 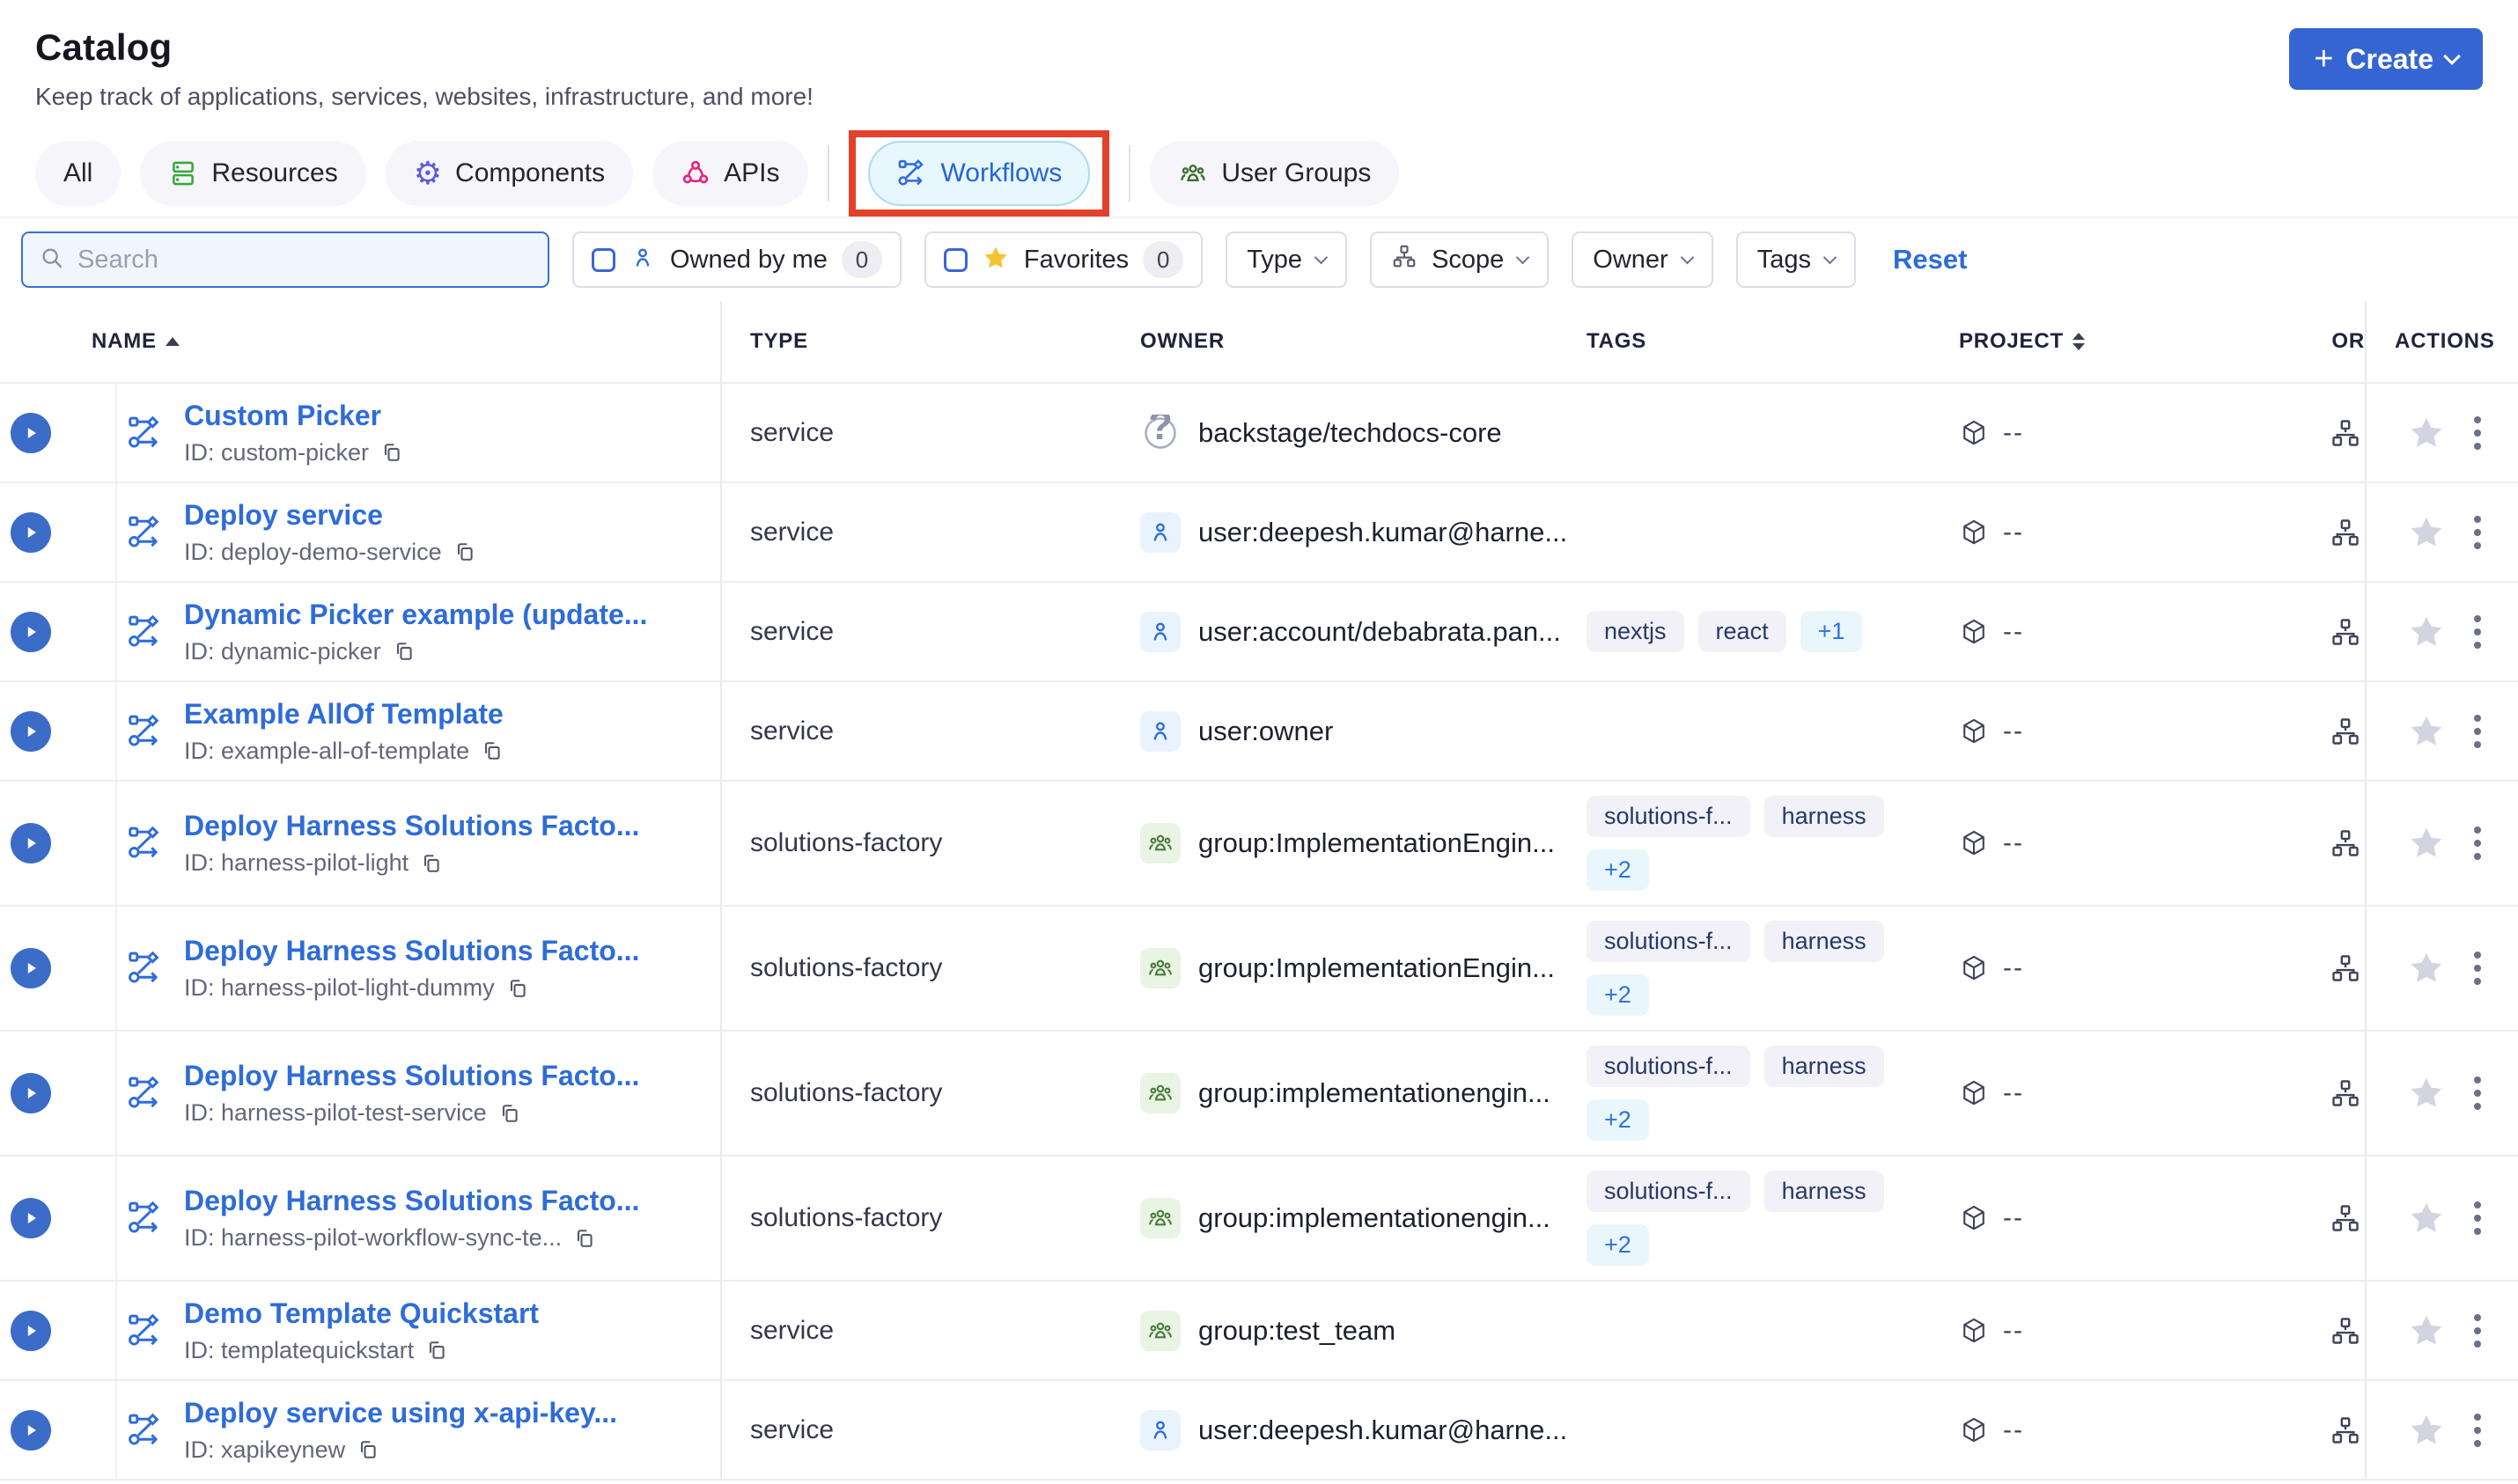 I want to click on tab-all: All, so click(x=78, y=174).